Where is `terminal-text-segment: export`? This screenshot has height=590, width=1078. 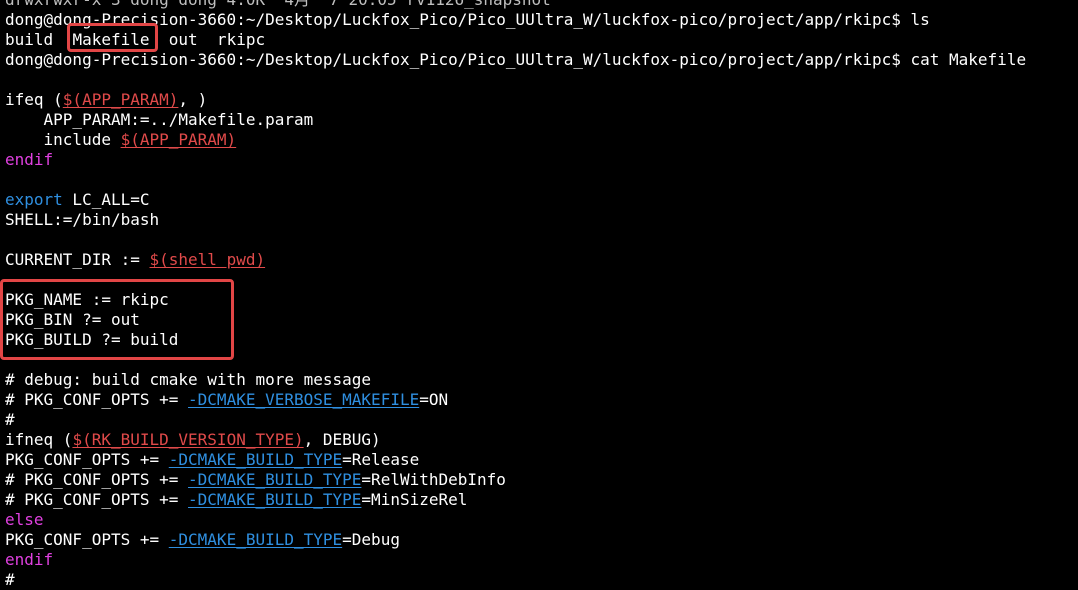
terminal-text-segment: export is located at coordinates (34, 199).